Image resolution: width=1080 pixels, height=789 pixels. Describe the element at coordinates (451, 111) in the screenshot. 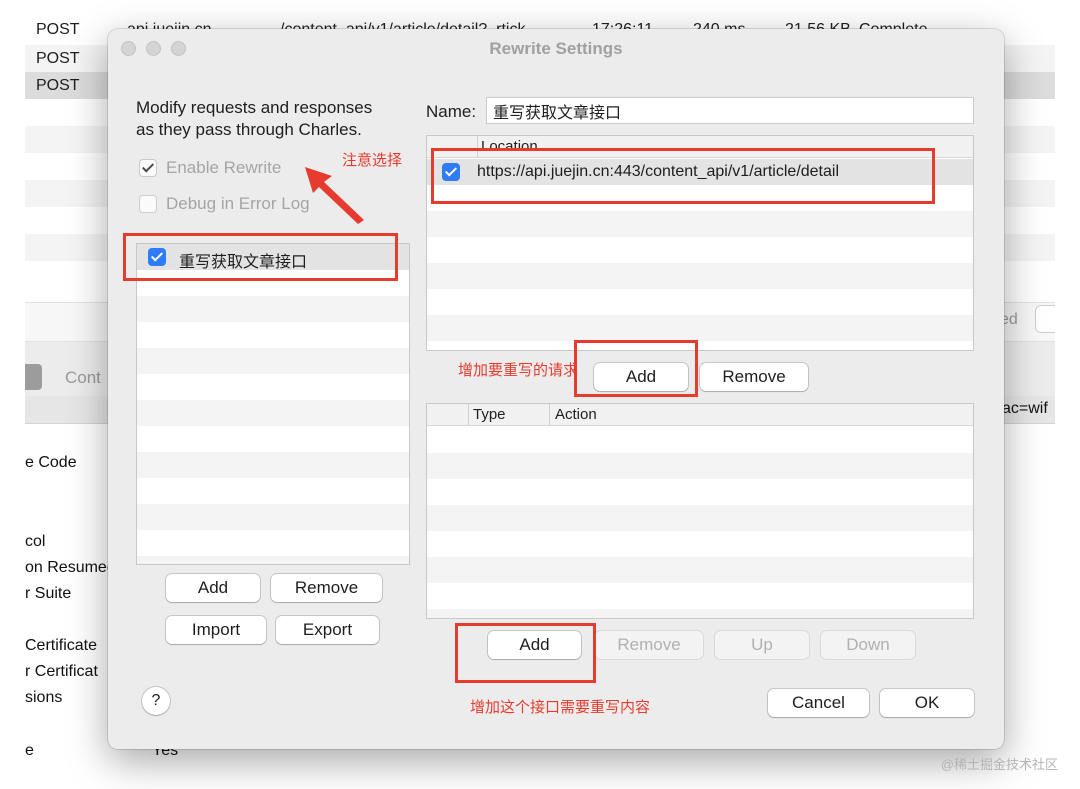

I see `name-label: Name:` at that location.